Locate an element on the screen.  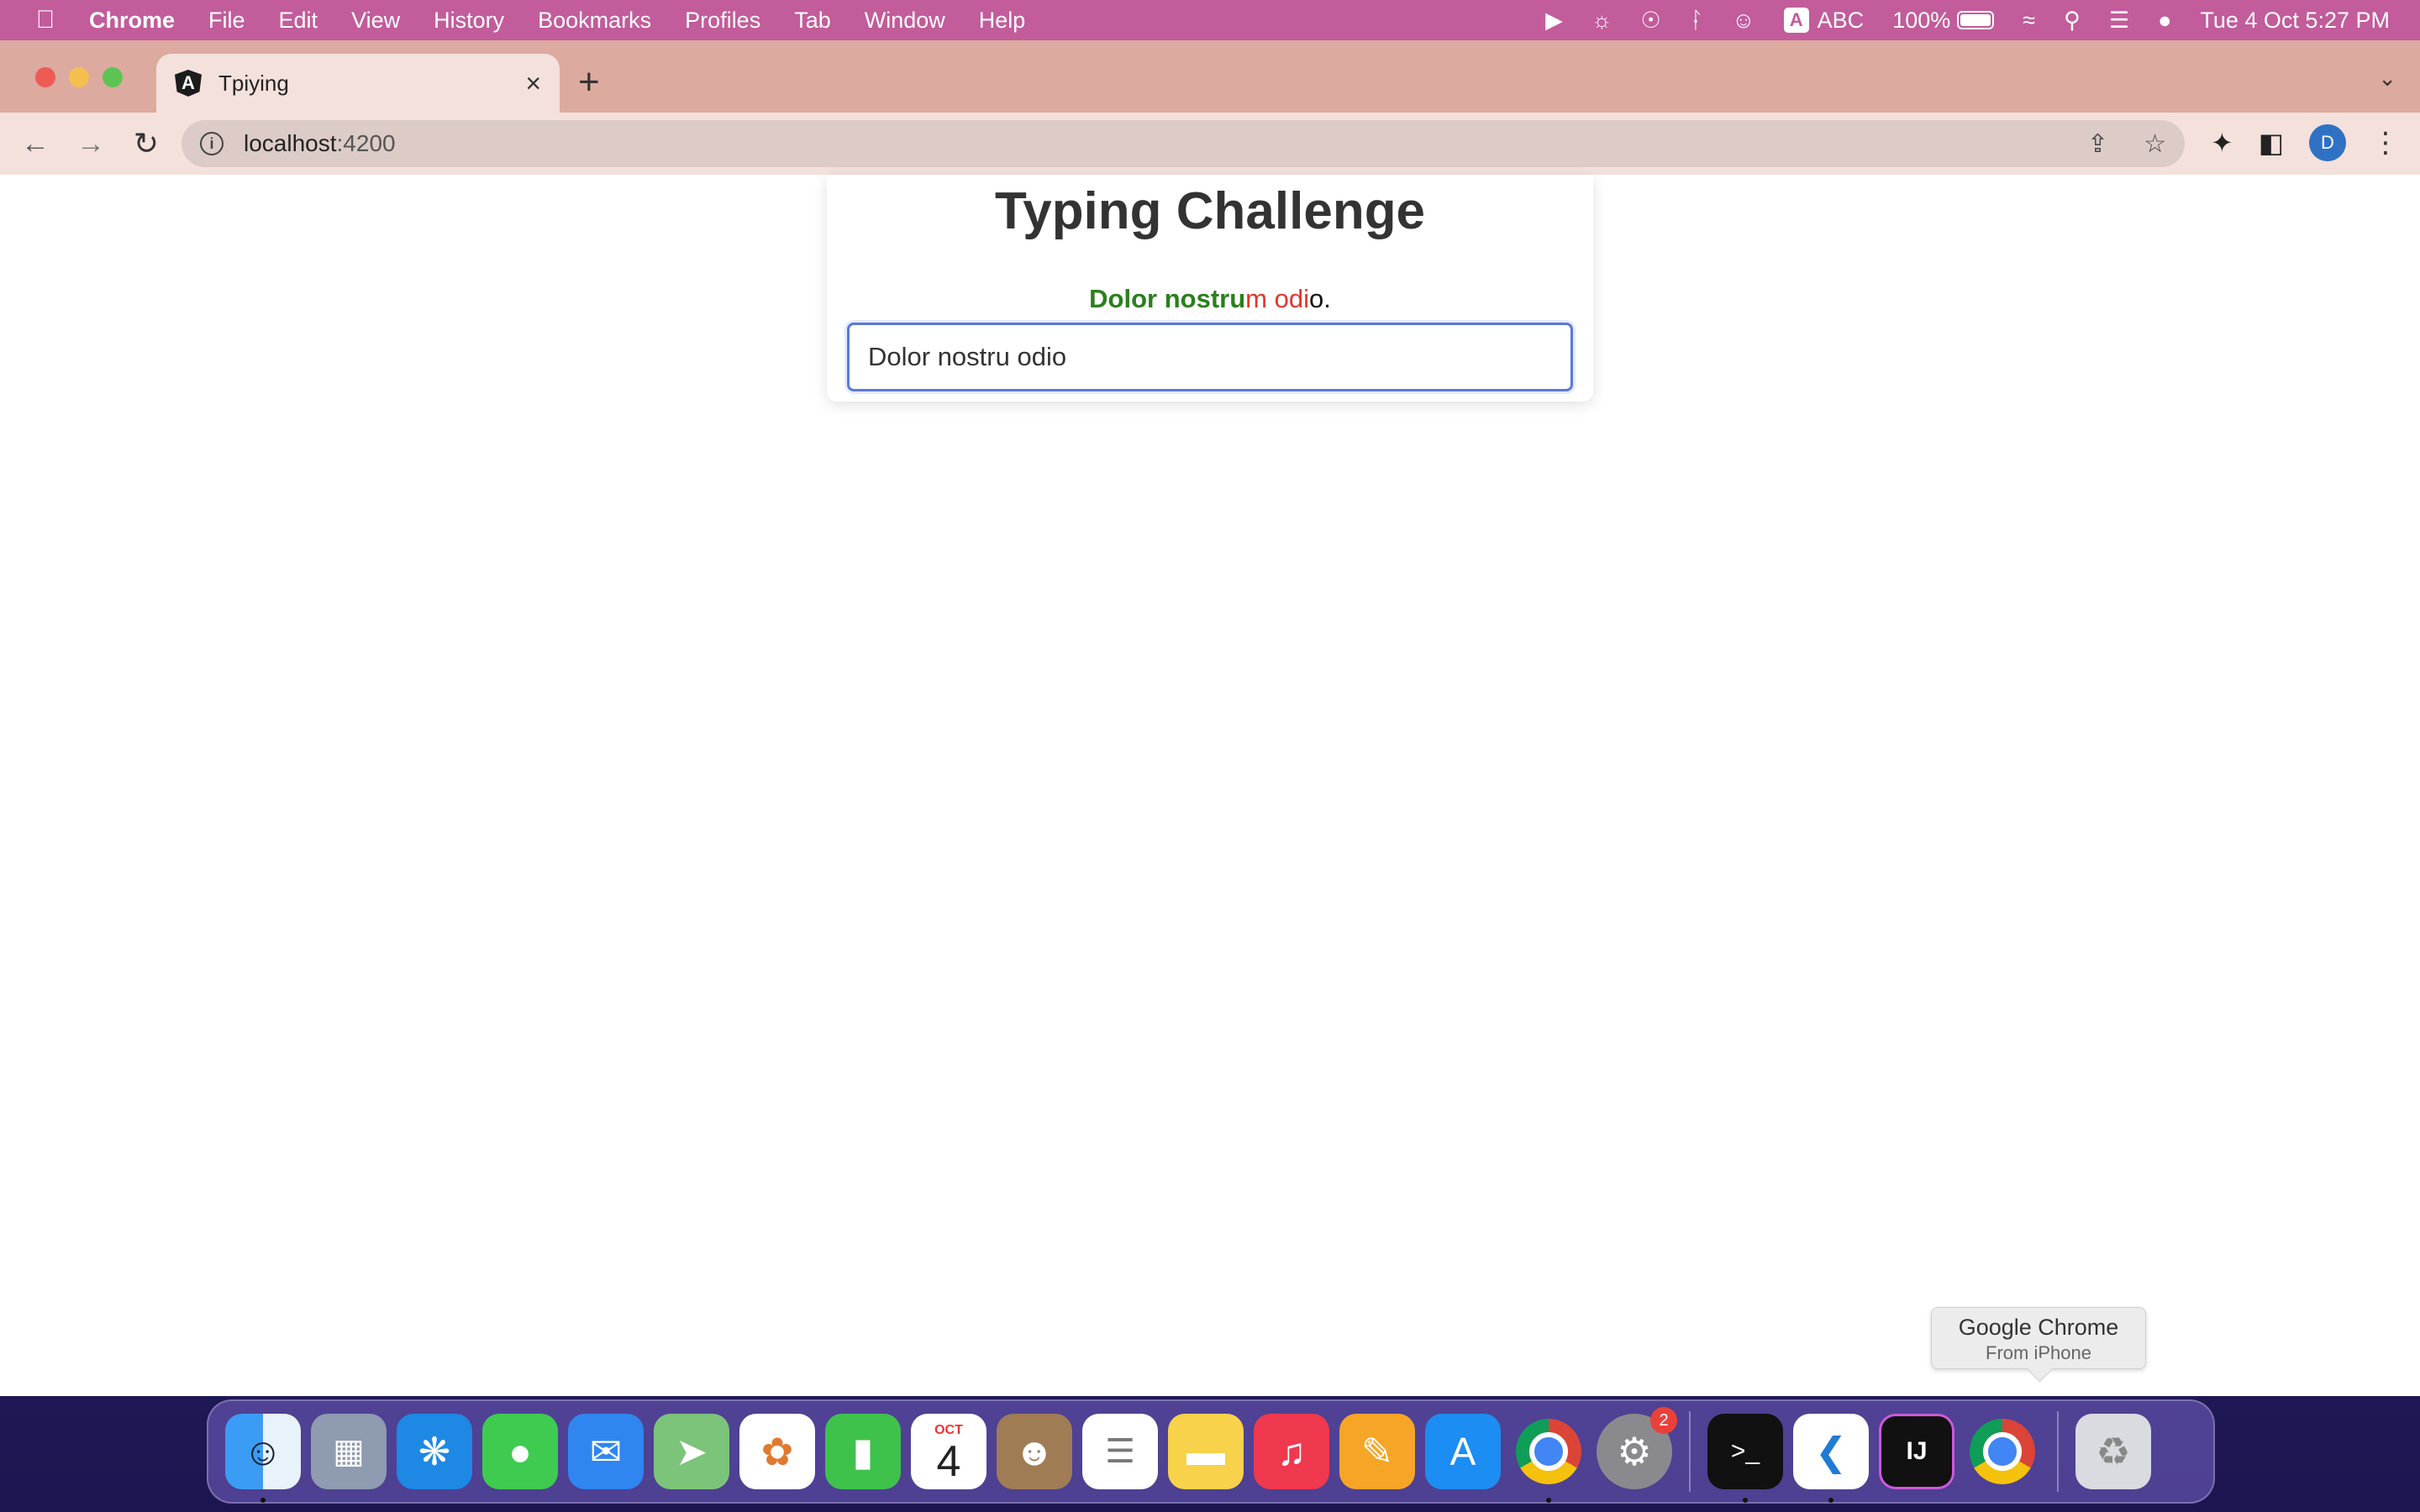
maximize-window-button is located at coordinates (113, 77).